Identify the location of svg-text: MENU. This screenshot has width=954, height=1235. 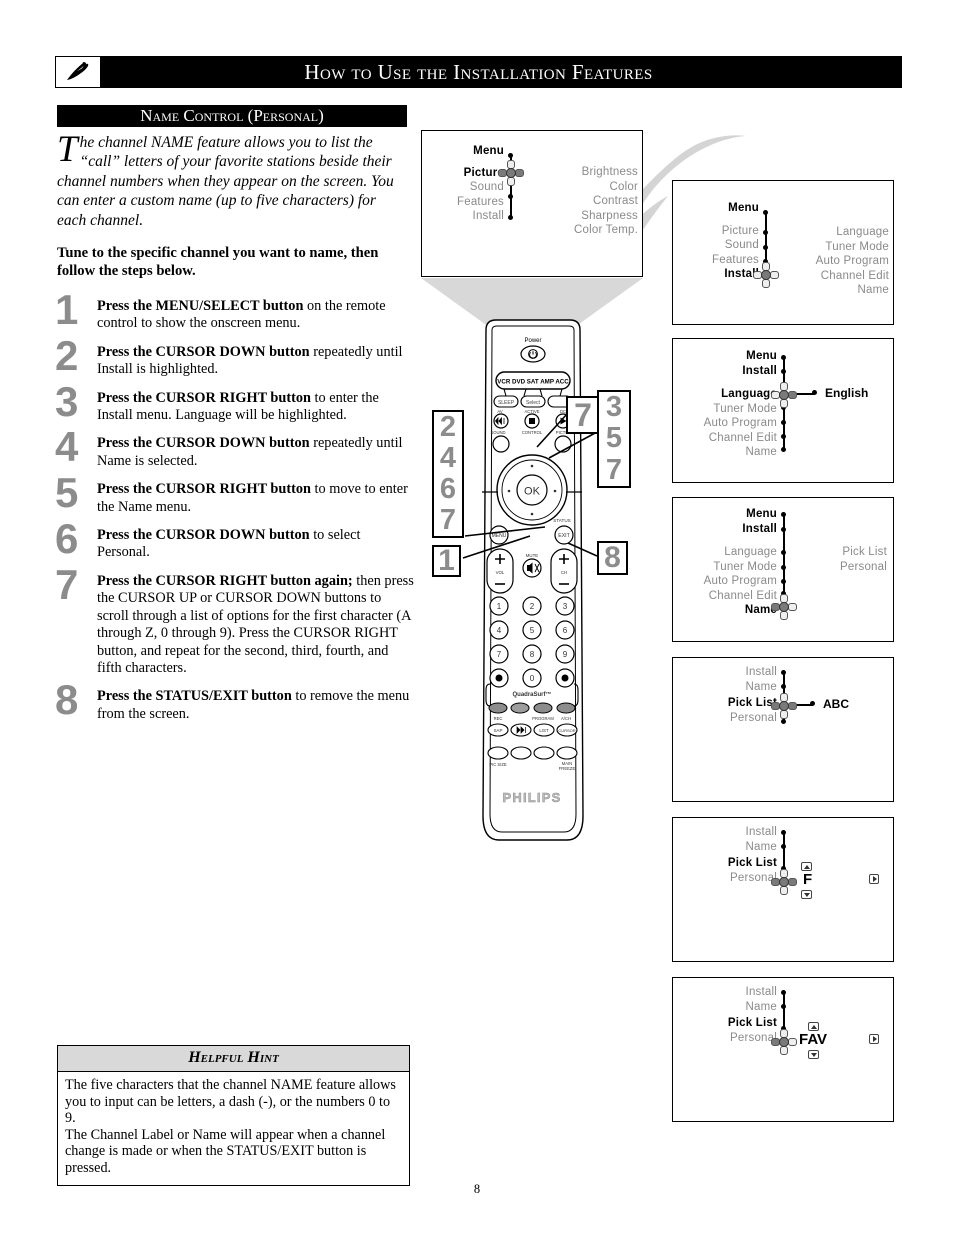
(499, 536).